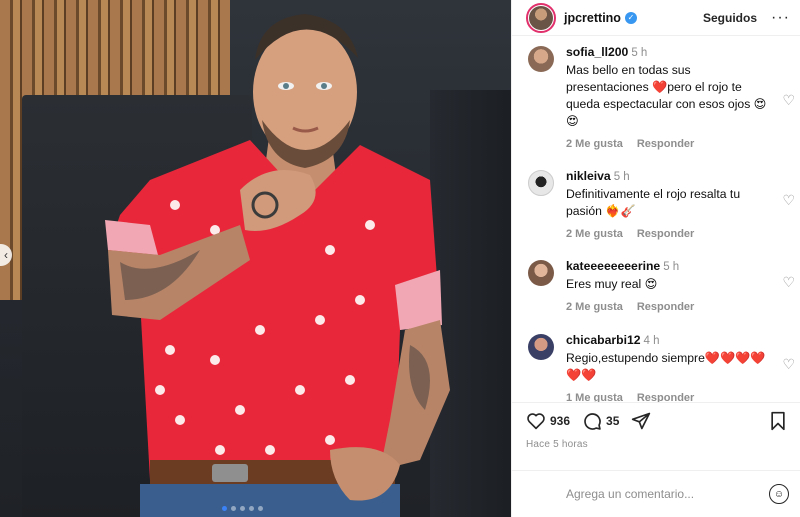 The height and width of the screenshot is (517, 800). I want to click on emoji-icon: ☺, so click(779, 494).